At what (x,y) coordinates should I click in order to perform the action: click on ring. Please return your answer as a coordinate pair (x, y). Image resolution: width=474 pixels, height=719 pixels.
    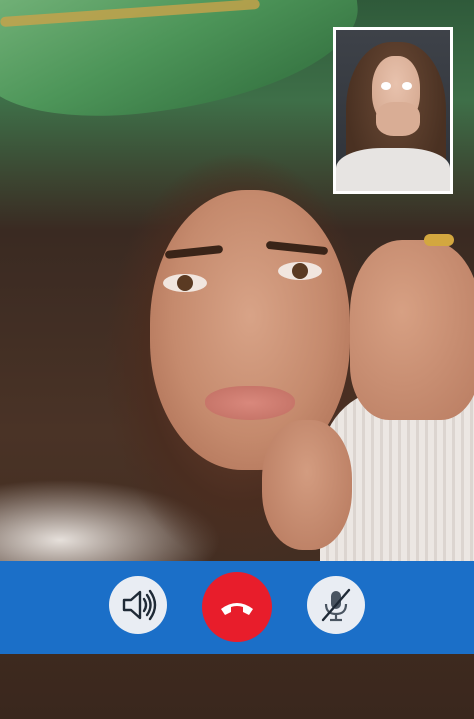
    Looking at the image, I should click on (439, 240).